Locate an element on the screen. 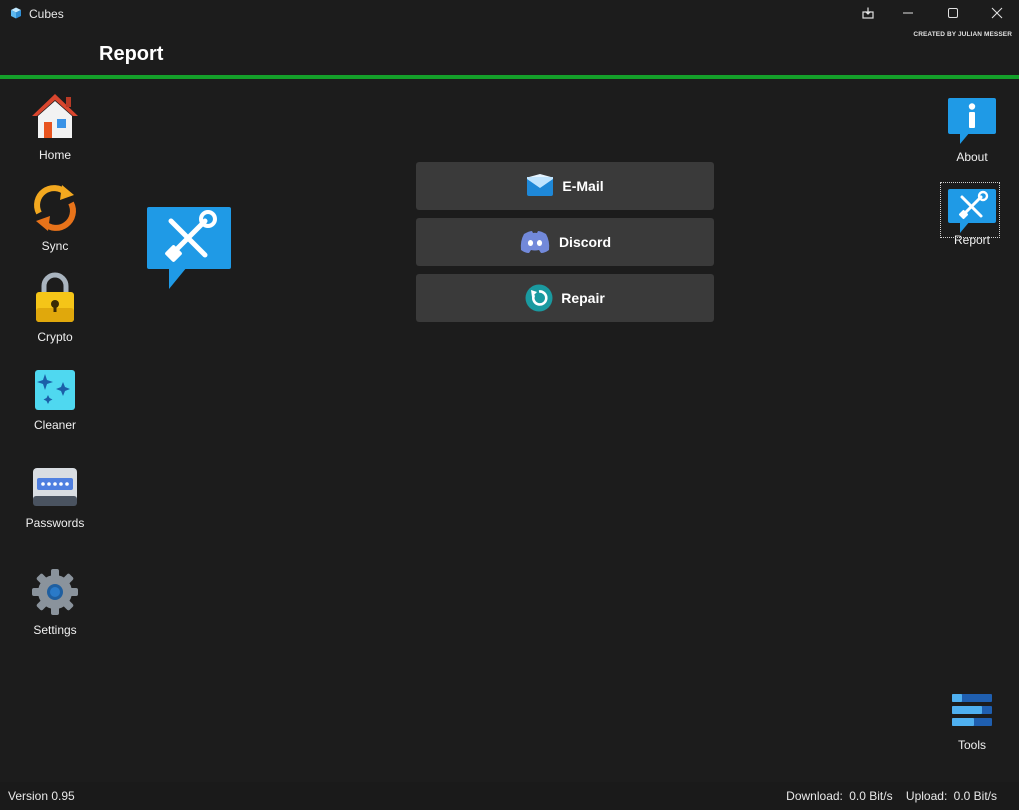 Image resolution: width=1019 pixels, height=810 pixels. home-icon is located at coordinates (55, 116).